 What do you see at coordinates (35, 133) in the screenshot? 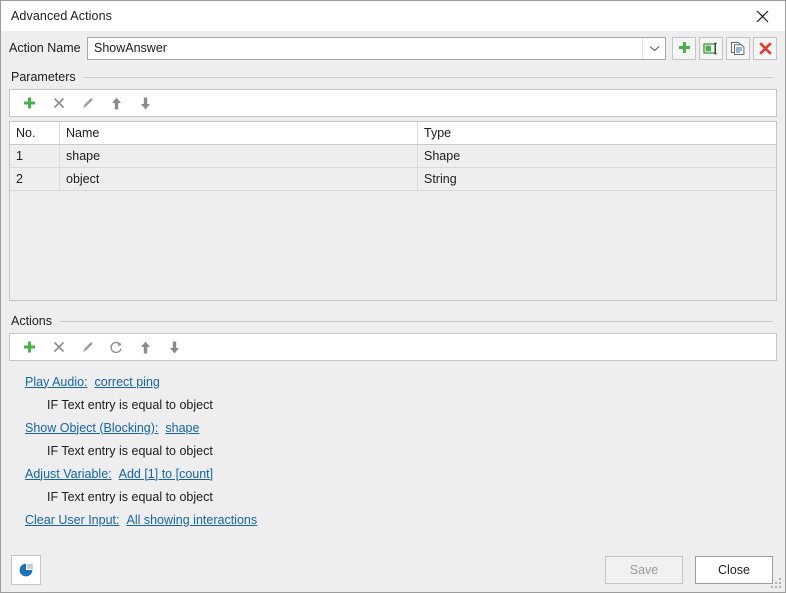
I see `column-header-no: No.` at bounding box center [35, 133].